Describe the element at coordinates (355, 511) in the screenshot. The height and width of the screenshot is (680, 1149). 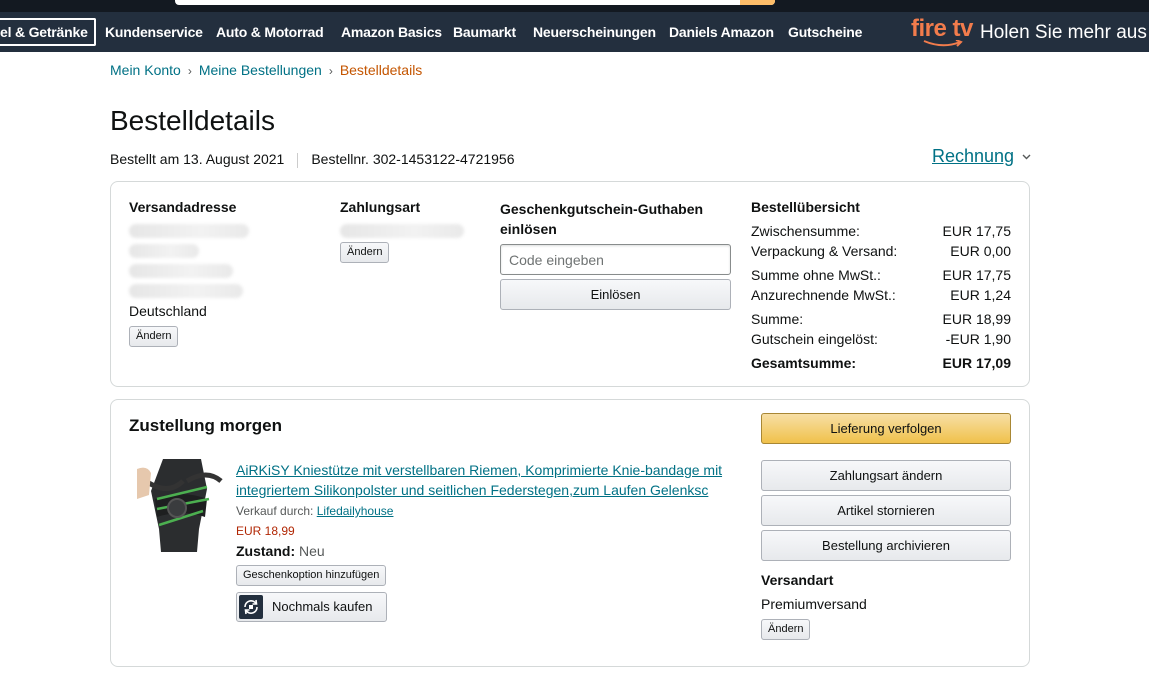
I see `seller-link: Lifedailyhouse` at that location.